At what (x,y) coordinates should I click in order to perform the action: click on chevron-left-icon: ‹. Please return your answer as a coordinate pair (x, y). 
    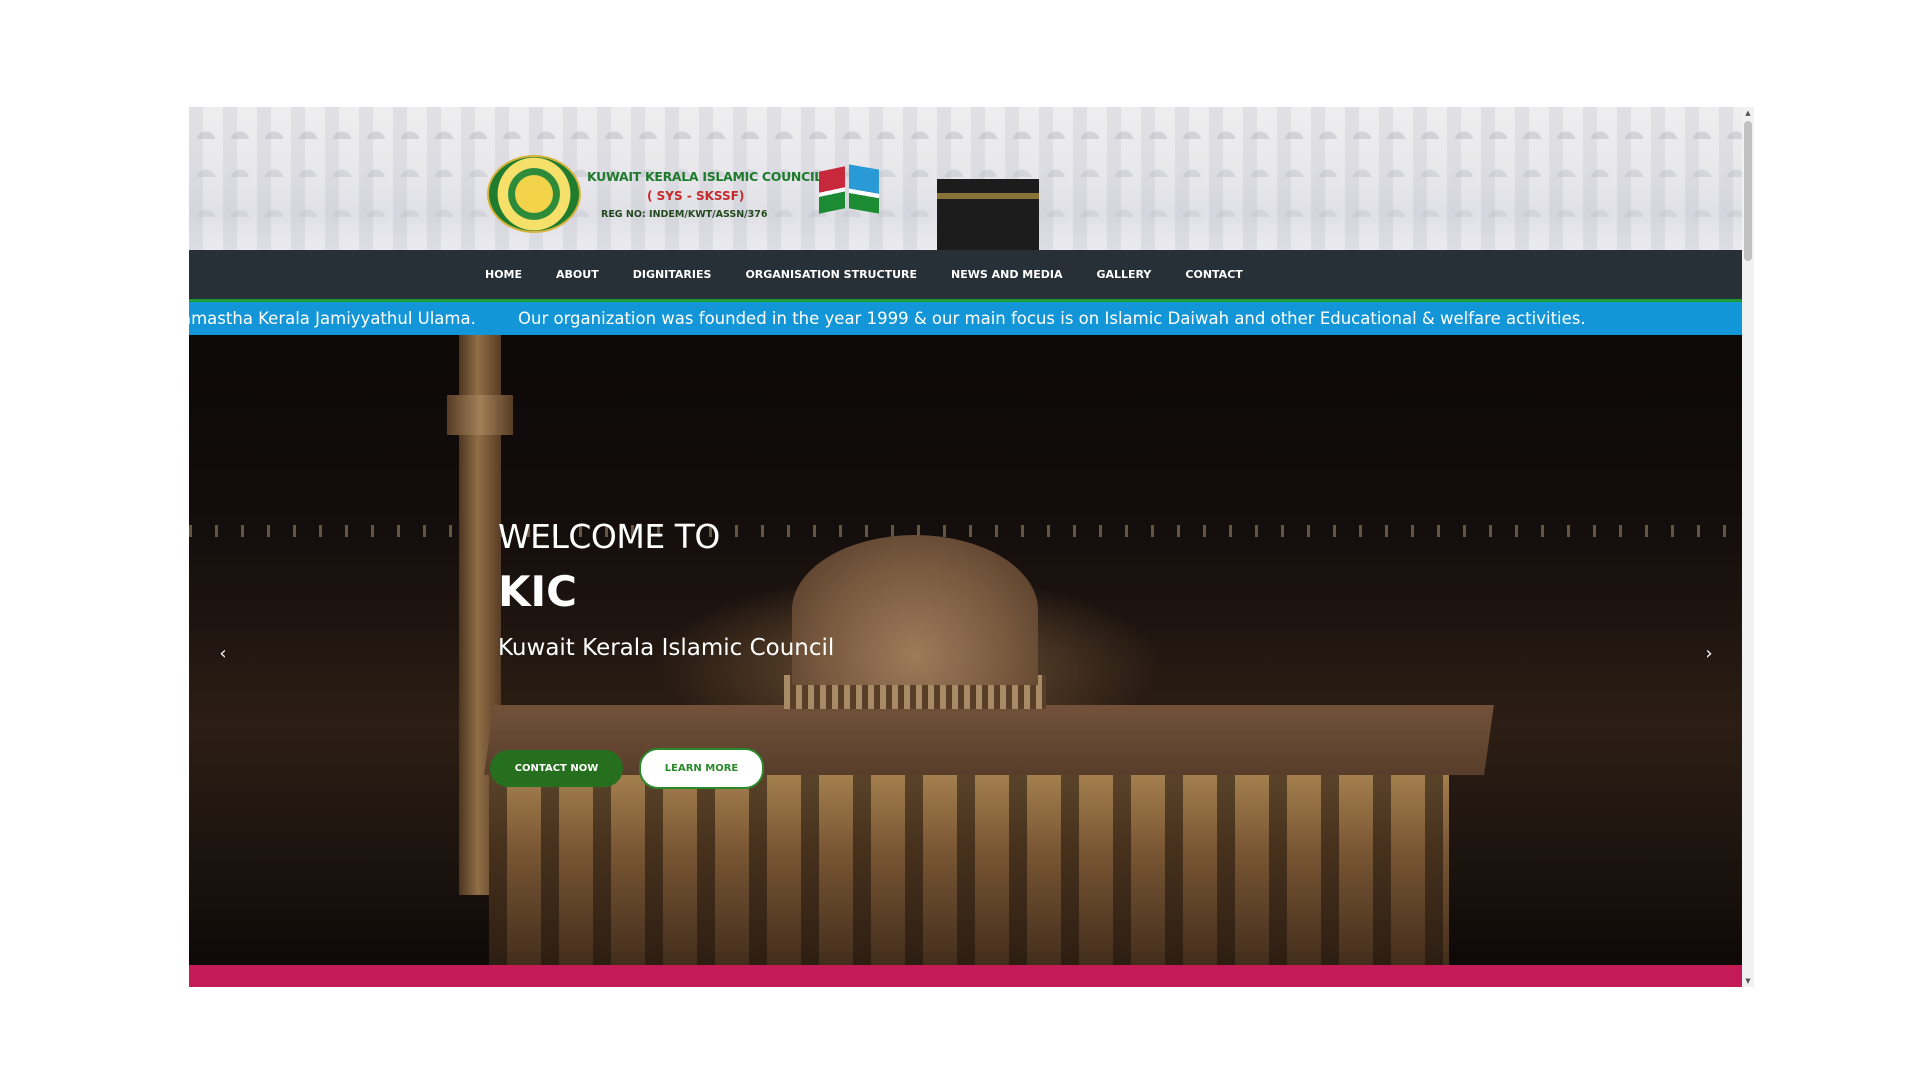
    Looking at the image, I should click on (223, 653).